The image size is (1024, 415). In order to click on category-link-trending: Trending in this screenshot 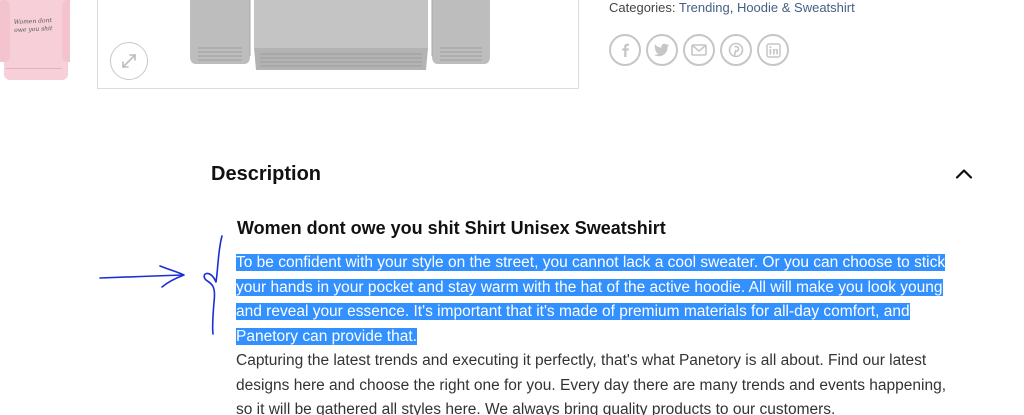, I will do `click(704, 7)`.